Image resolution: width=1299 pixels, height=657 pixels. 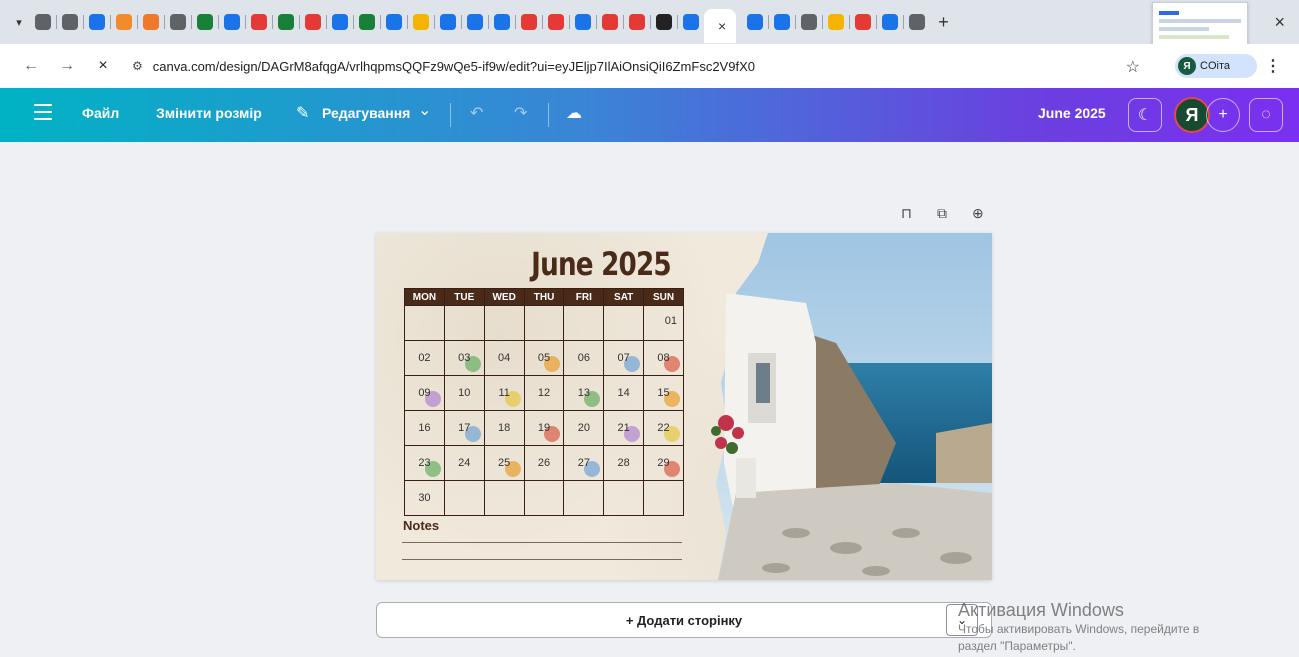 What do you see at coordinates (424, 428) in the screenshot?
I see `calendar-day-cell: 16` at bounding box center [424, 428].